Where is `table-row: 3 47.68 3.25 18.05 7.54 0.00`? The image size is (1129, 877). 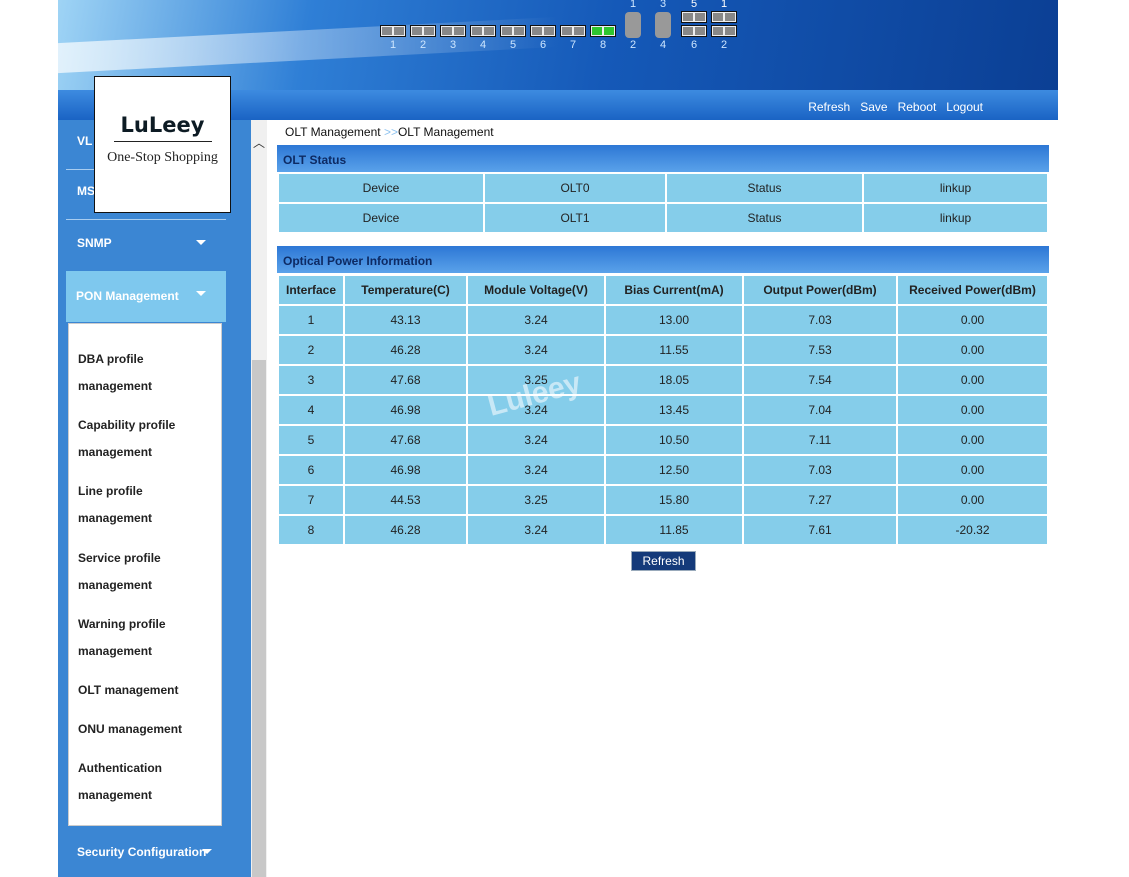 table-row: 3 47.68 3.25 18.05 7.54 0.00 is located at coordinates (663, 380).